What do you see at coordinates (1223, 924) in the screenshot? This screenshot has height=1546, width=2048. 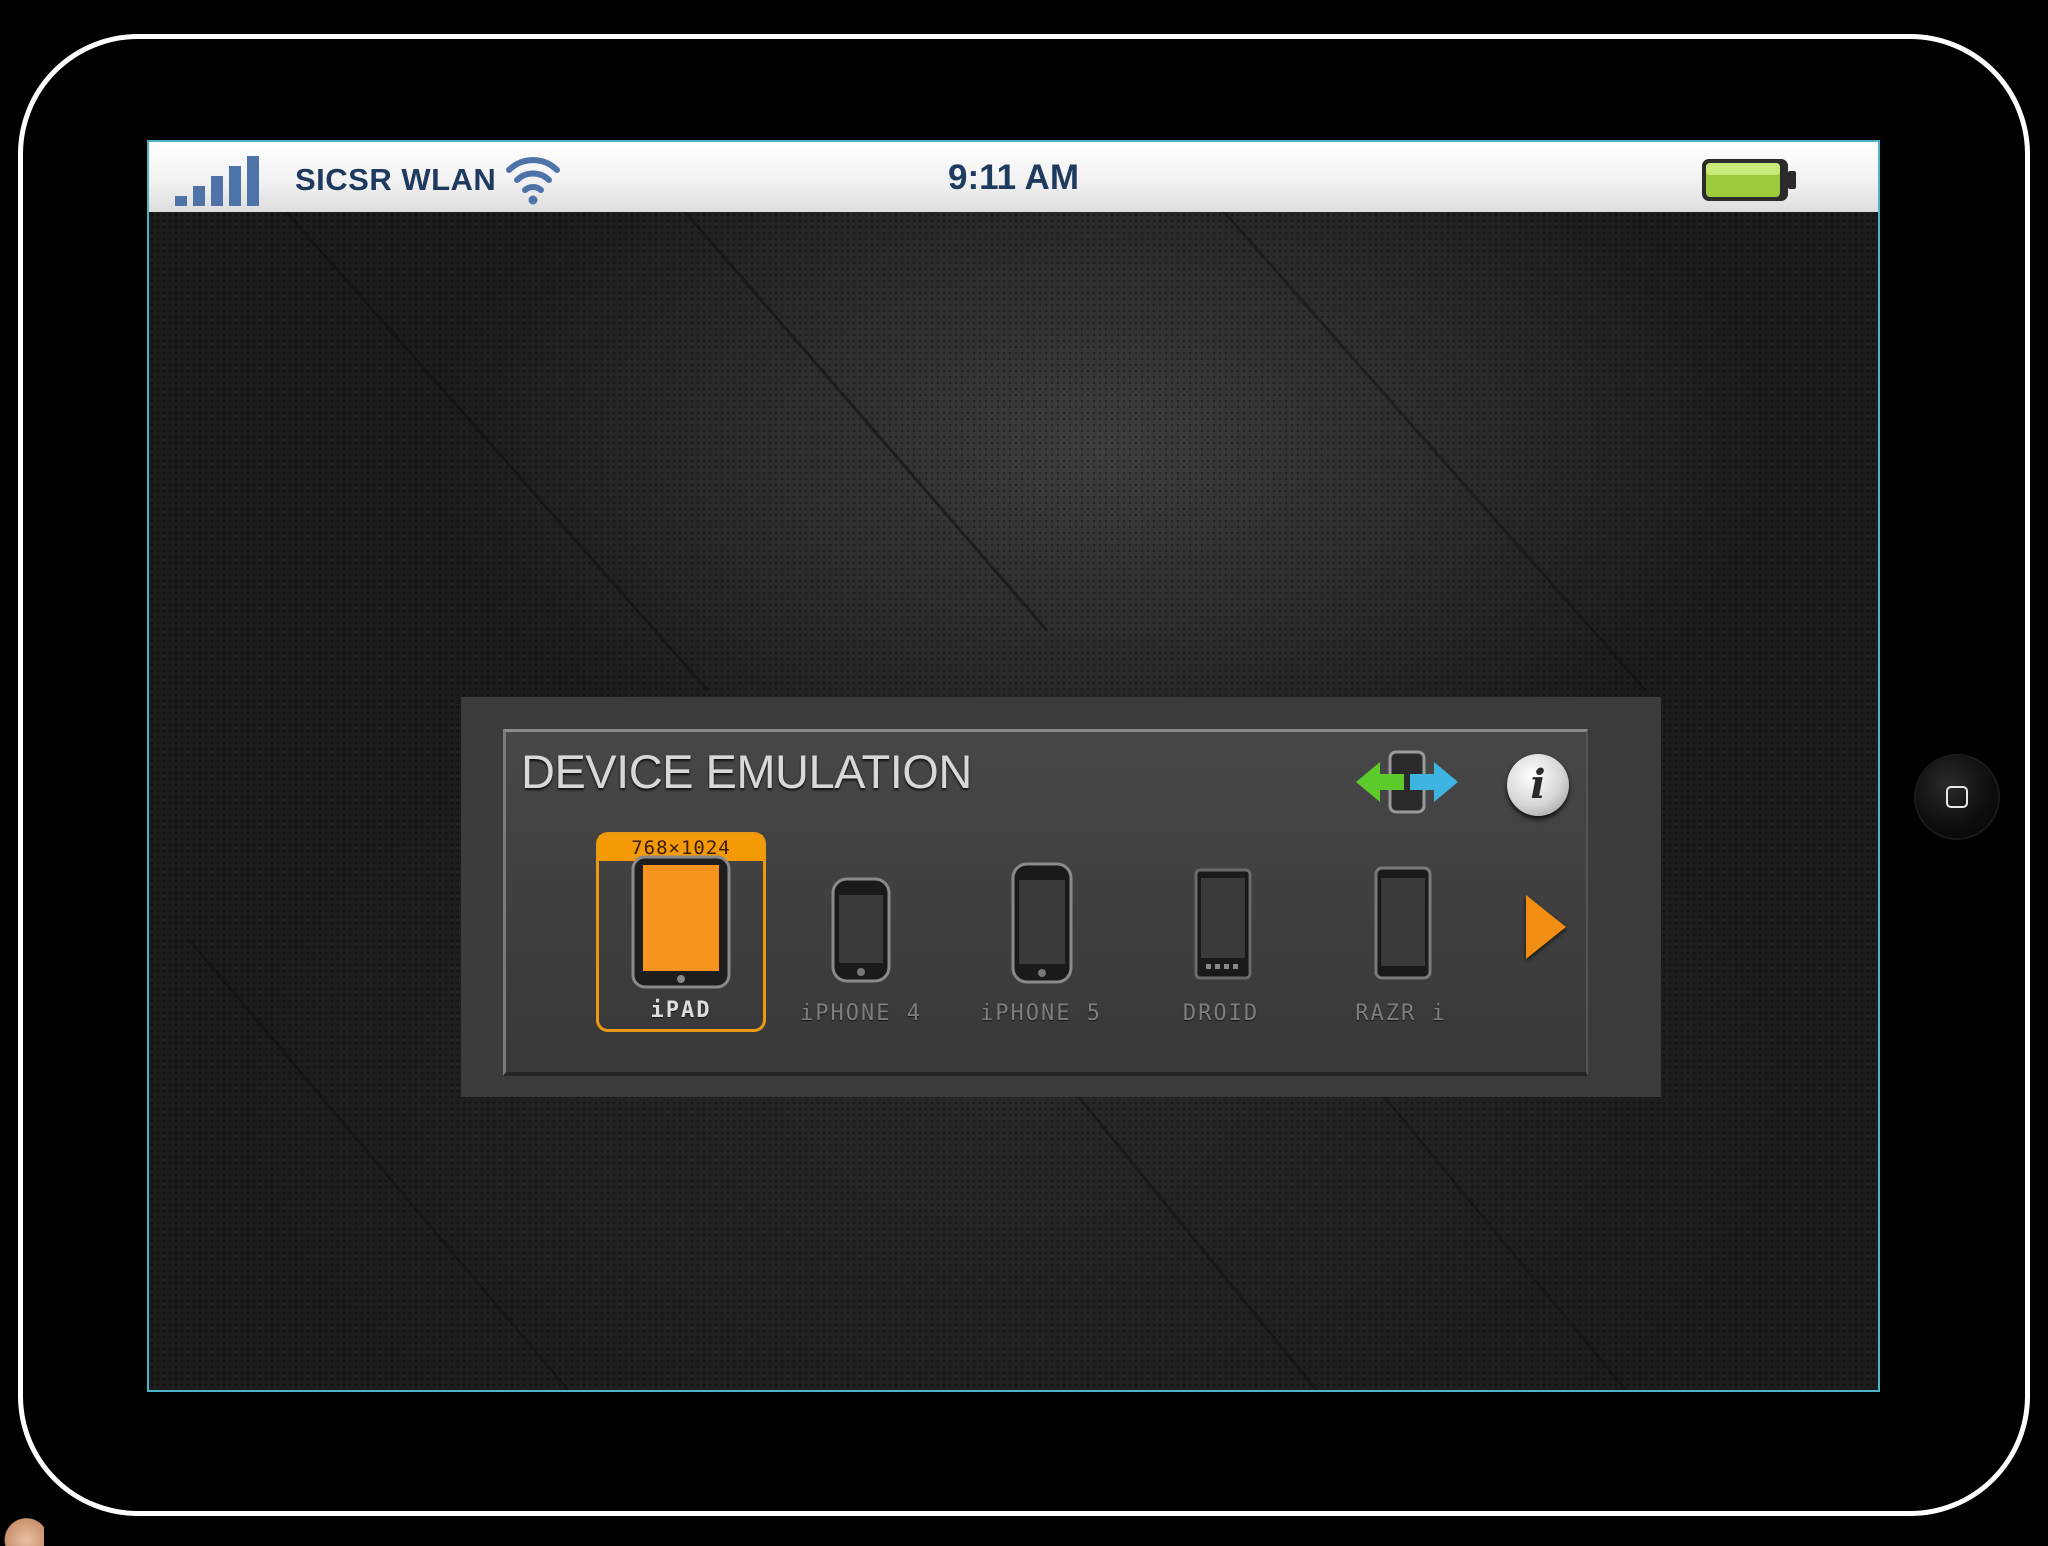 I see `droid-icon` at bounding box center [1223, 924].